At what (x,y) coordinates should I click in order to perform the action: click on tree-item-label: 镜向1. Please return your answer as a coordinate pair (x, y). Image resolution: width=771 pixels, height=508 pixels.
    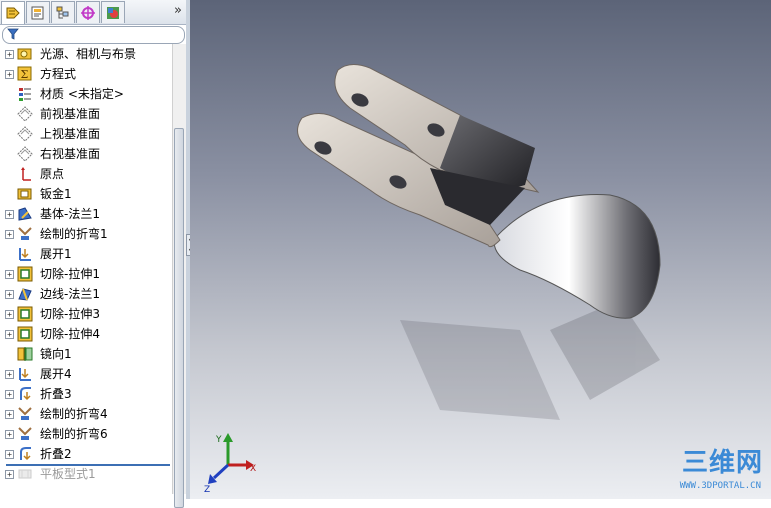
    Looking at the image, I should click on (56, 354).